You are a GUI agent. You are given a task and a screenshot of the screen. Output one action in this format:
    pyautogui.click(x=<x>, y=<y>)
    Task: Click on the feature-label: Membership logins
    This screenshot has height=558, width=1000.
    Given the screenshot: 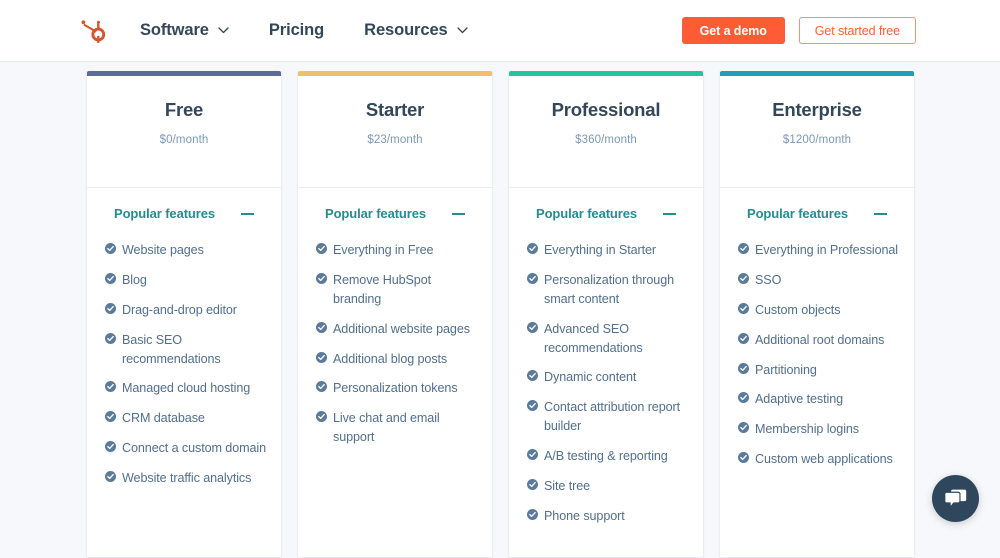 What is the action you would take?
    pyautogui.click(x=807, y=429)
    